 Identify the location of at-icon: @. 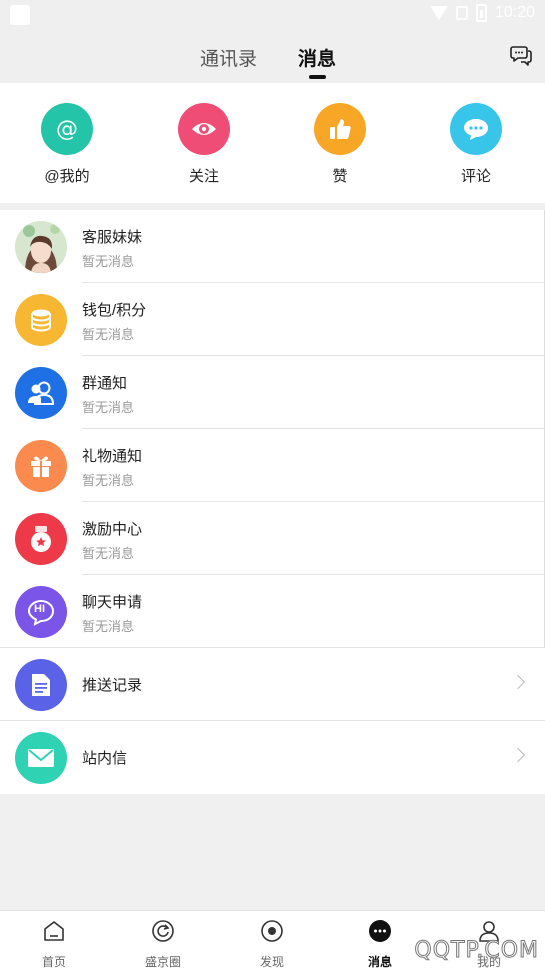
(67, 129).